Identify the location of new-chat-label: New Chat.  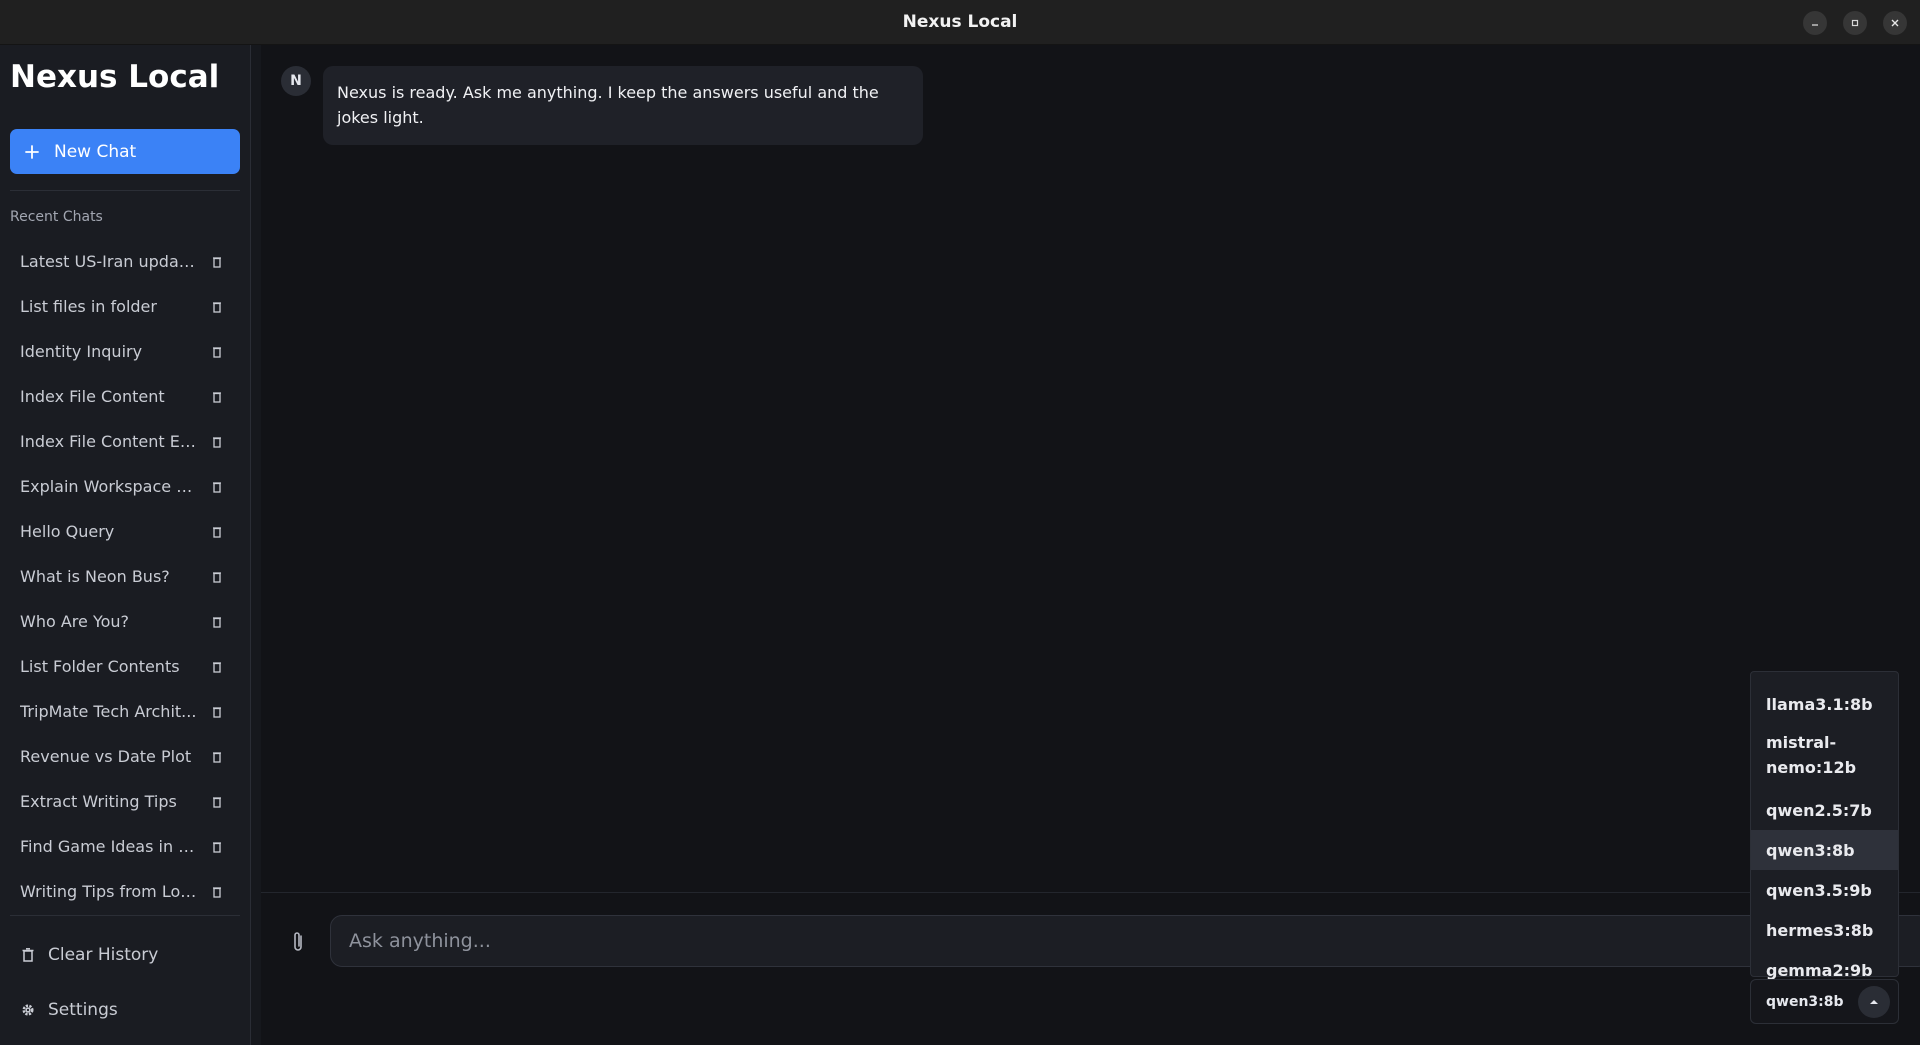
(95, 151).